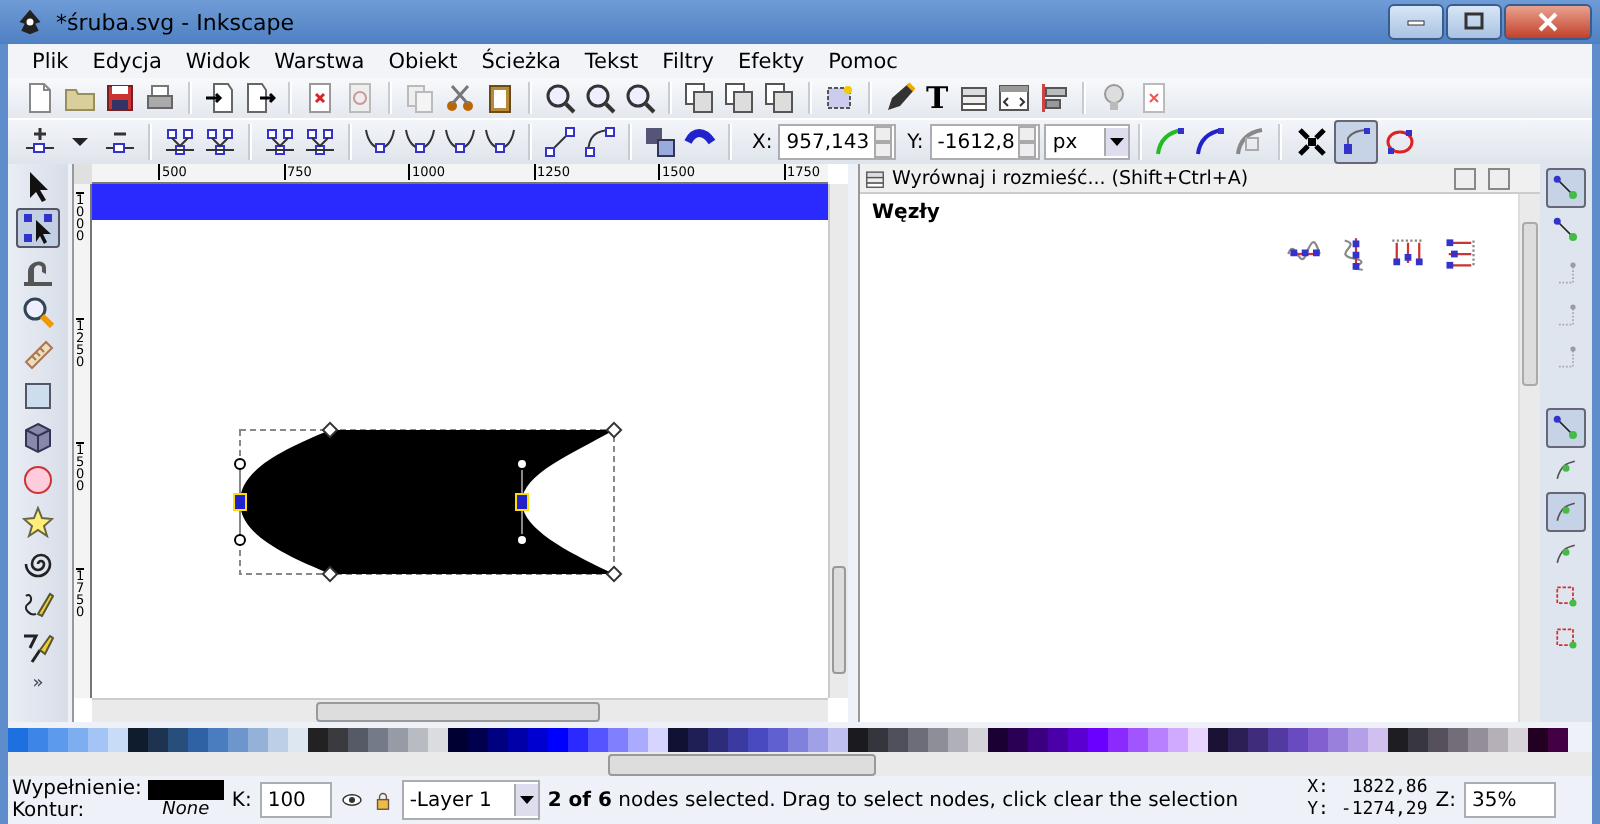  What do you see at coordinates (937, 98) in the screenshot?
I see `text-tool-button: T` at bounding box center [937, 98].